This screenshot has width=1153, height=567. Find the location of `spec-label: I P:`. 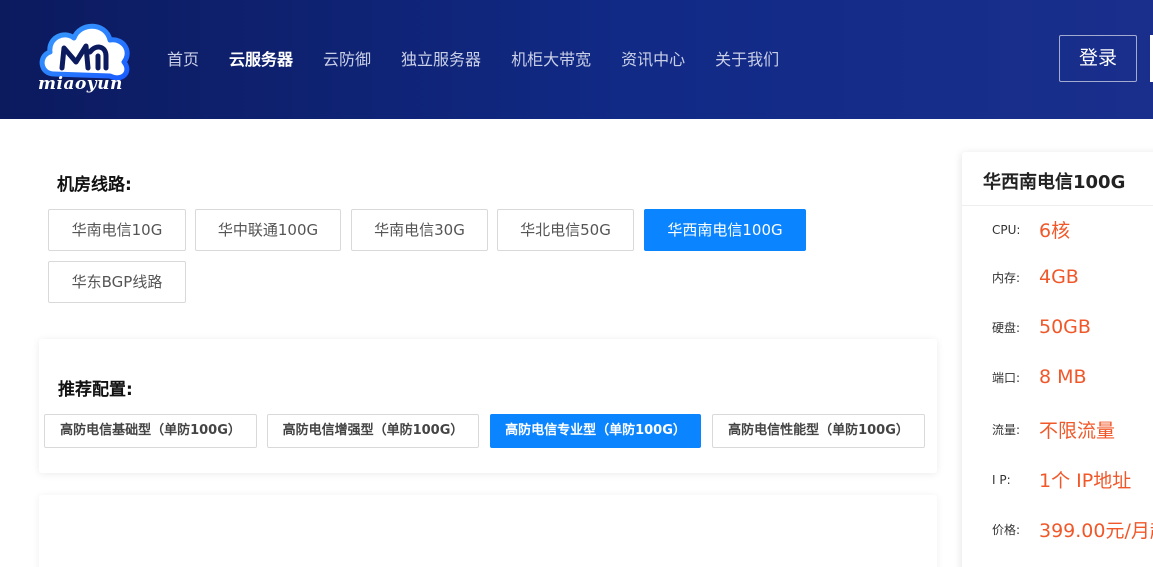

spec-label: I P: is located at coordinates (1001, 479).